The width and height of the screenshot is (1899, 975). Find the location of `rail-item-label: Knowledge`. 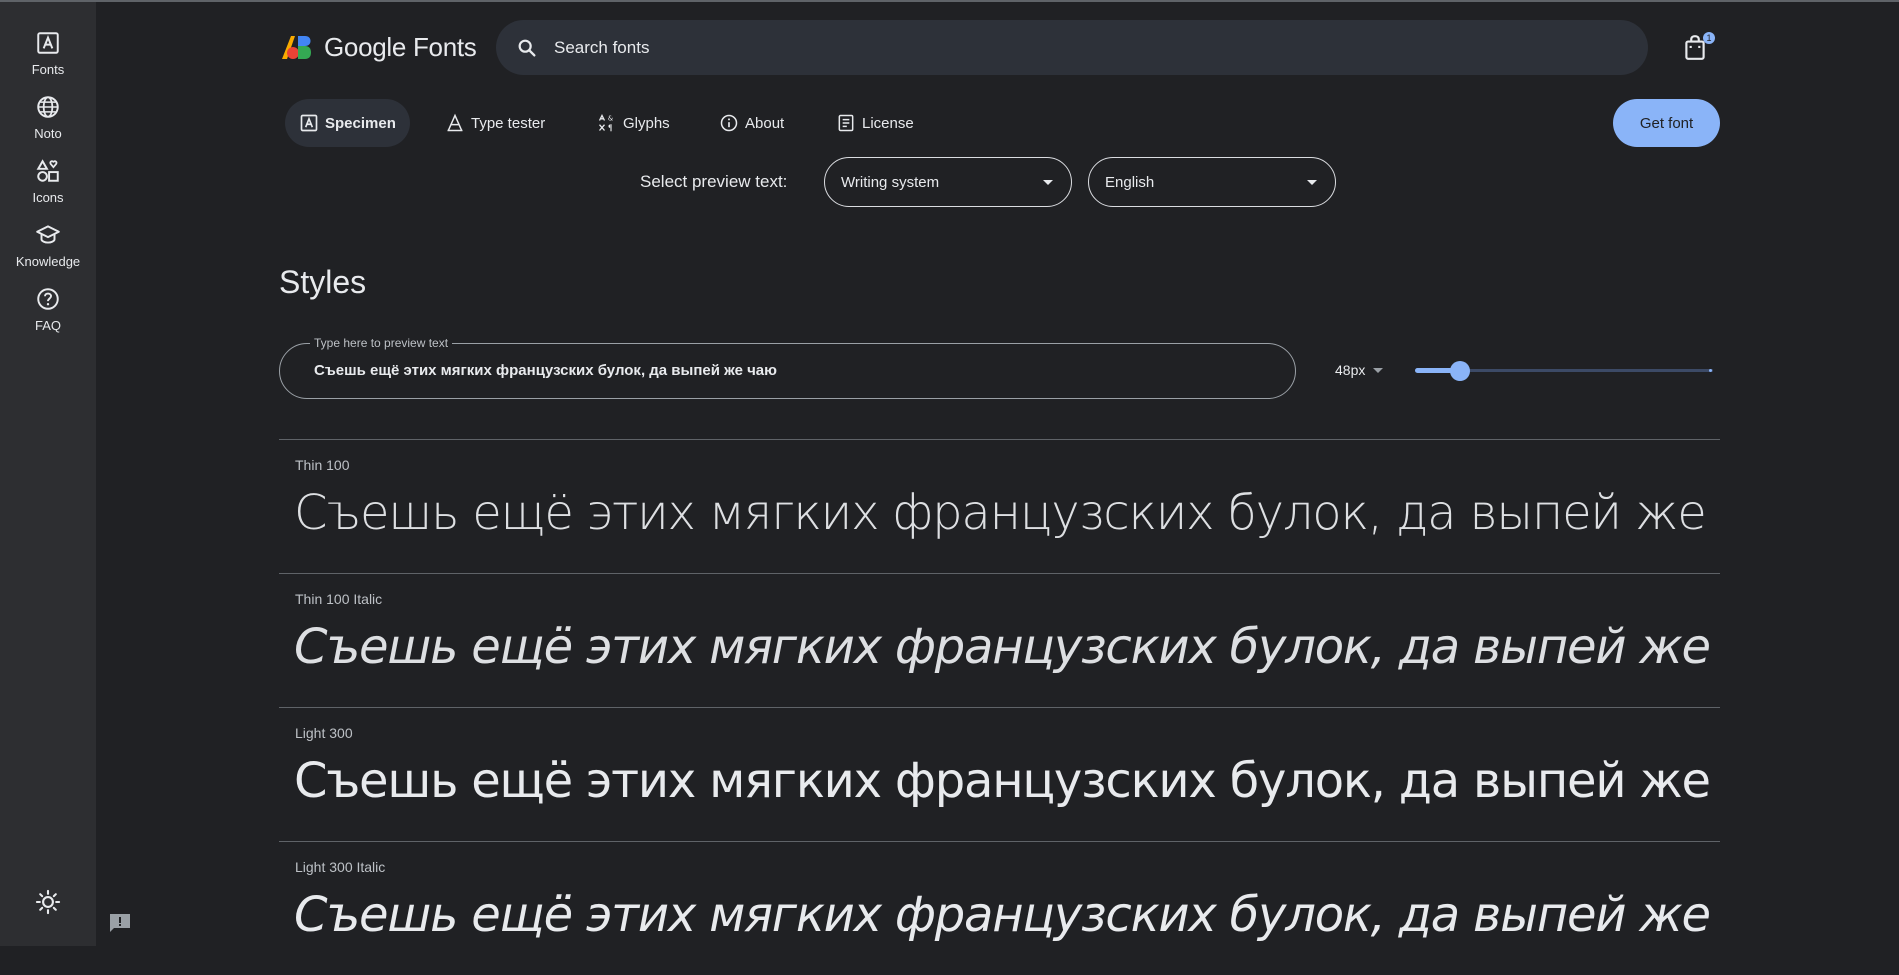

rail-item-label: Knowledge is located at coordinates (48, 261).